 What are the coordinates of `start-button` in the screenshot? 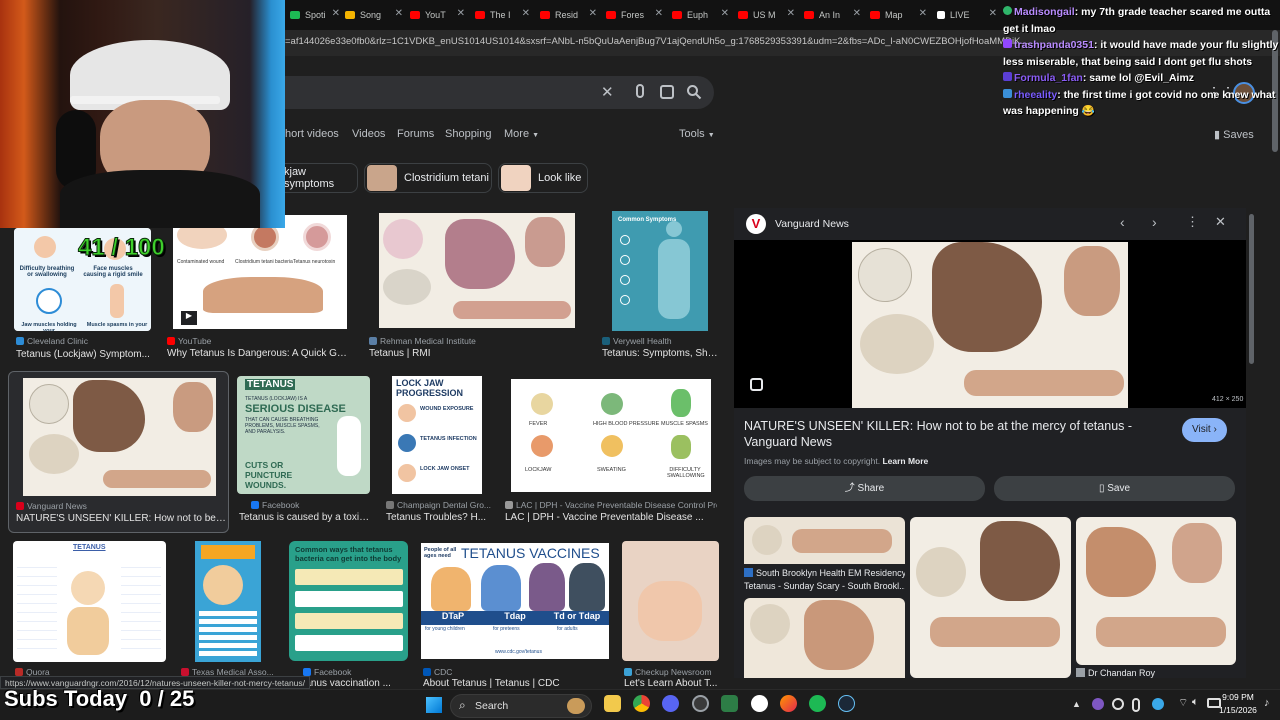 It's located at (434, 705).